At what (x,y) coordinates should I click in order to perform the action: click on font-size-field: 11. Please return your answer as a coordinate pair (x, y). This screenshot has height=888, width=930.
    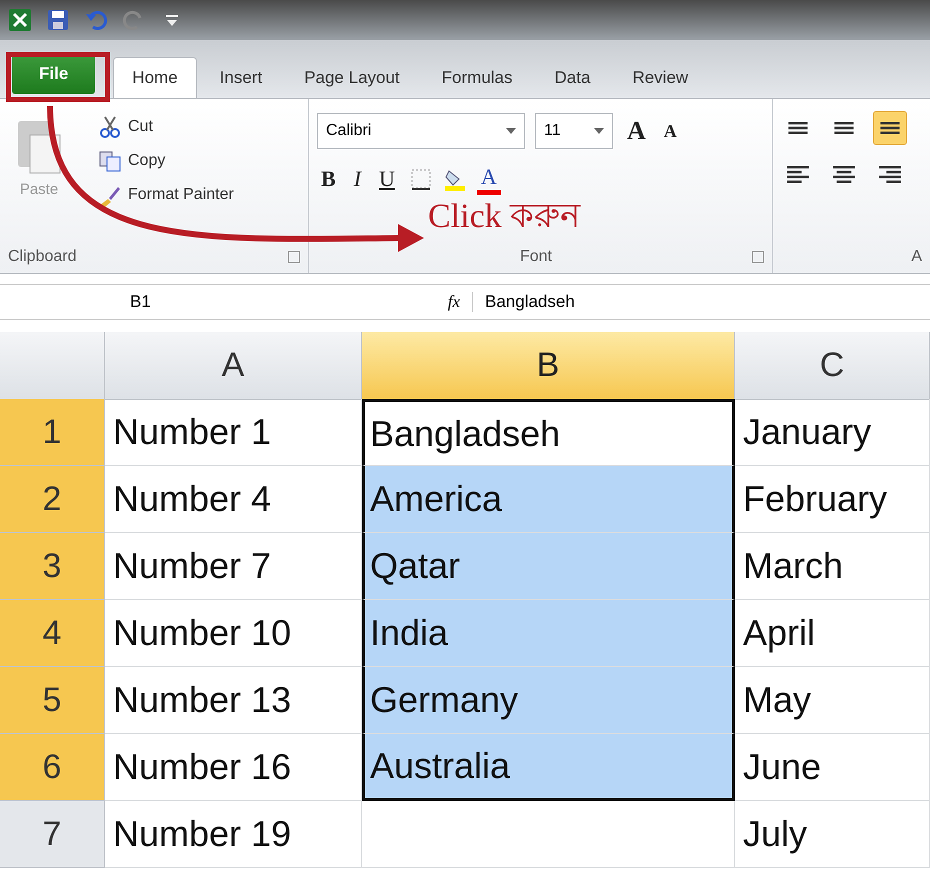
    Looking at the image, I should click on (574, 131).